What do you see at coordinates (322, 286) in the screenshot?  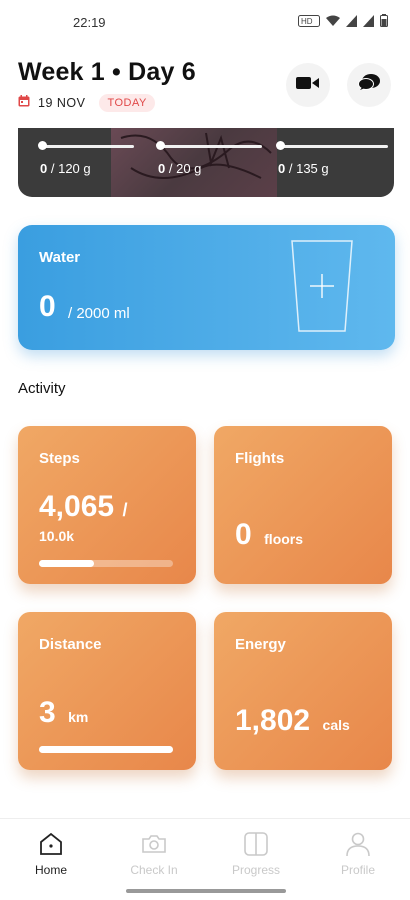 I see `cup-plus-icon` at bounding box center [322, 286].